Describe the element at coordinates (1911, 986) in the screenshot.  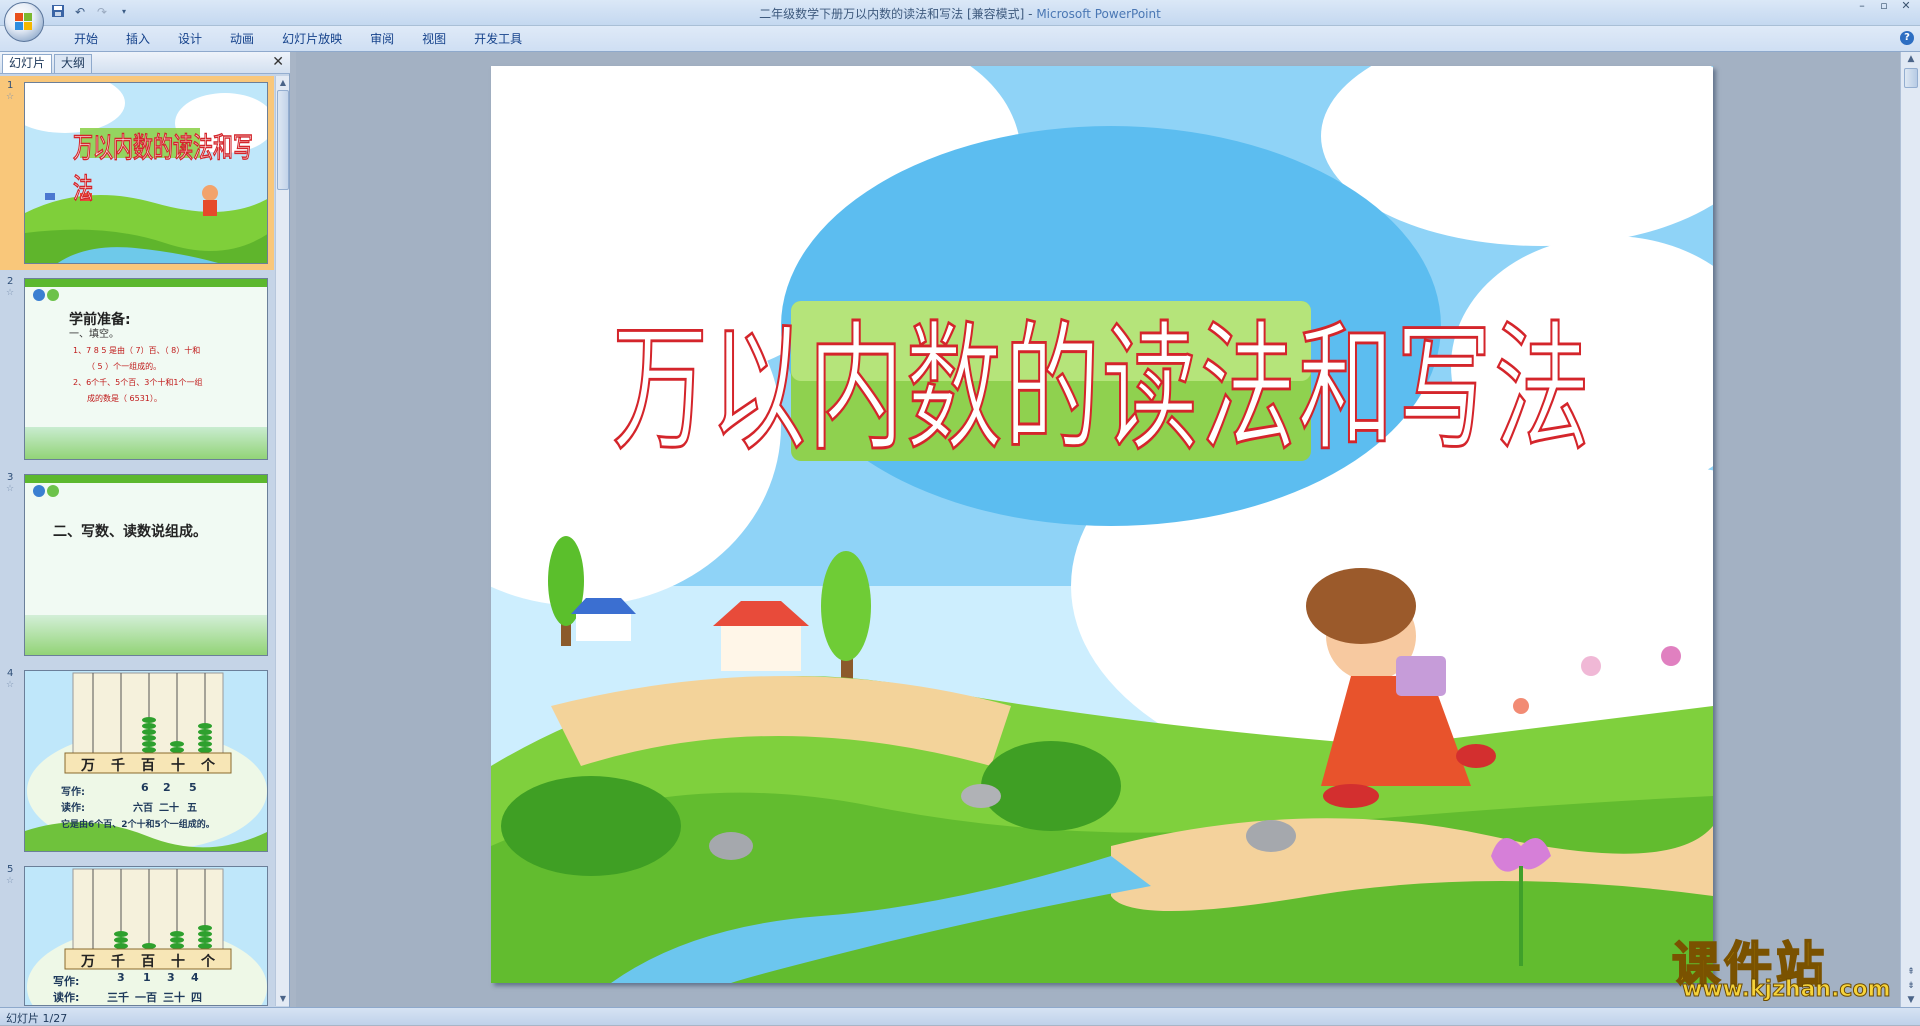
I see `next-slide-icon: ⇟` at that location.